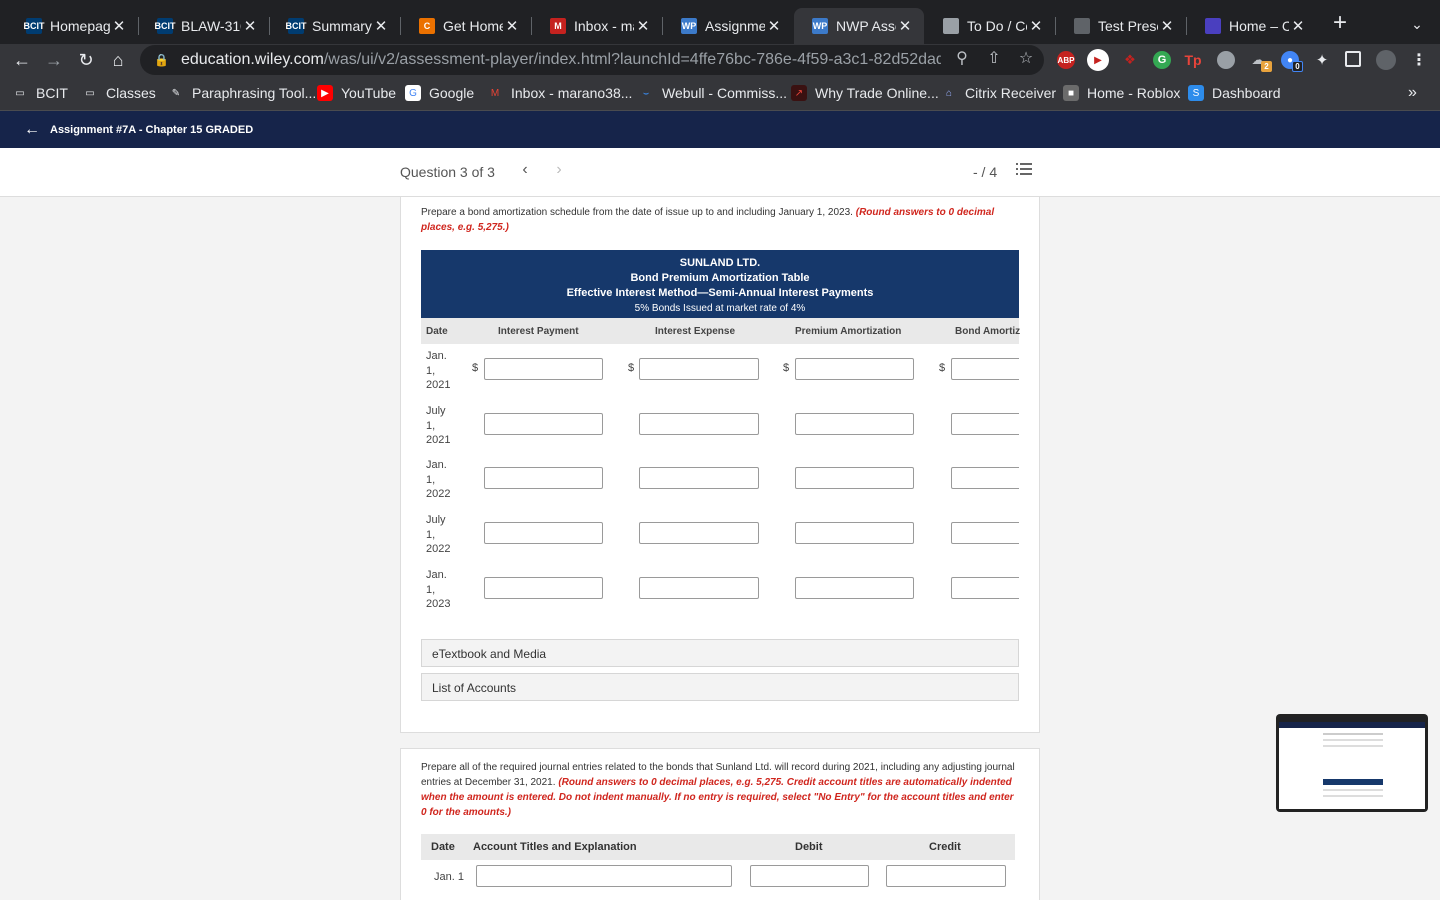 This screenshot has height=900, width=1440. What do you see at coordinates (1417, 24) in the screenshot?
I see `tab-search-chevron-icon: ⌄` at bounding box center [1417, 24].